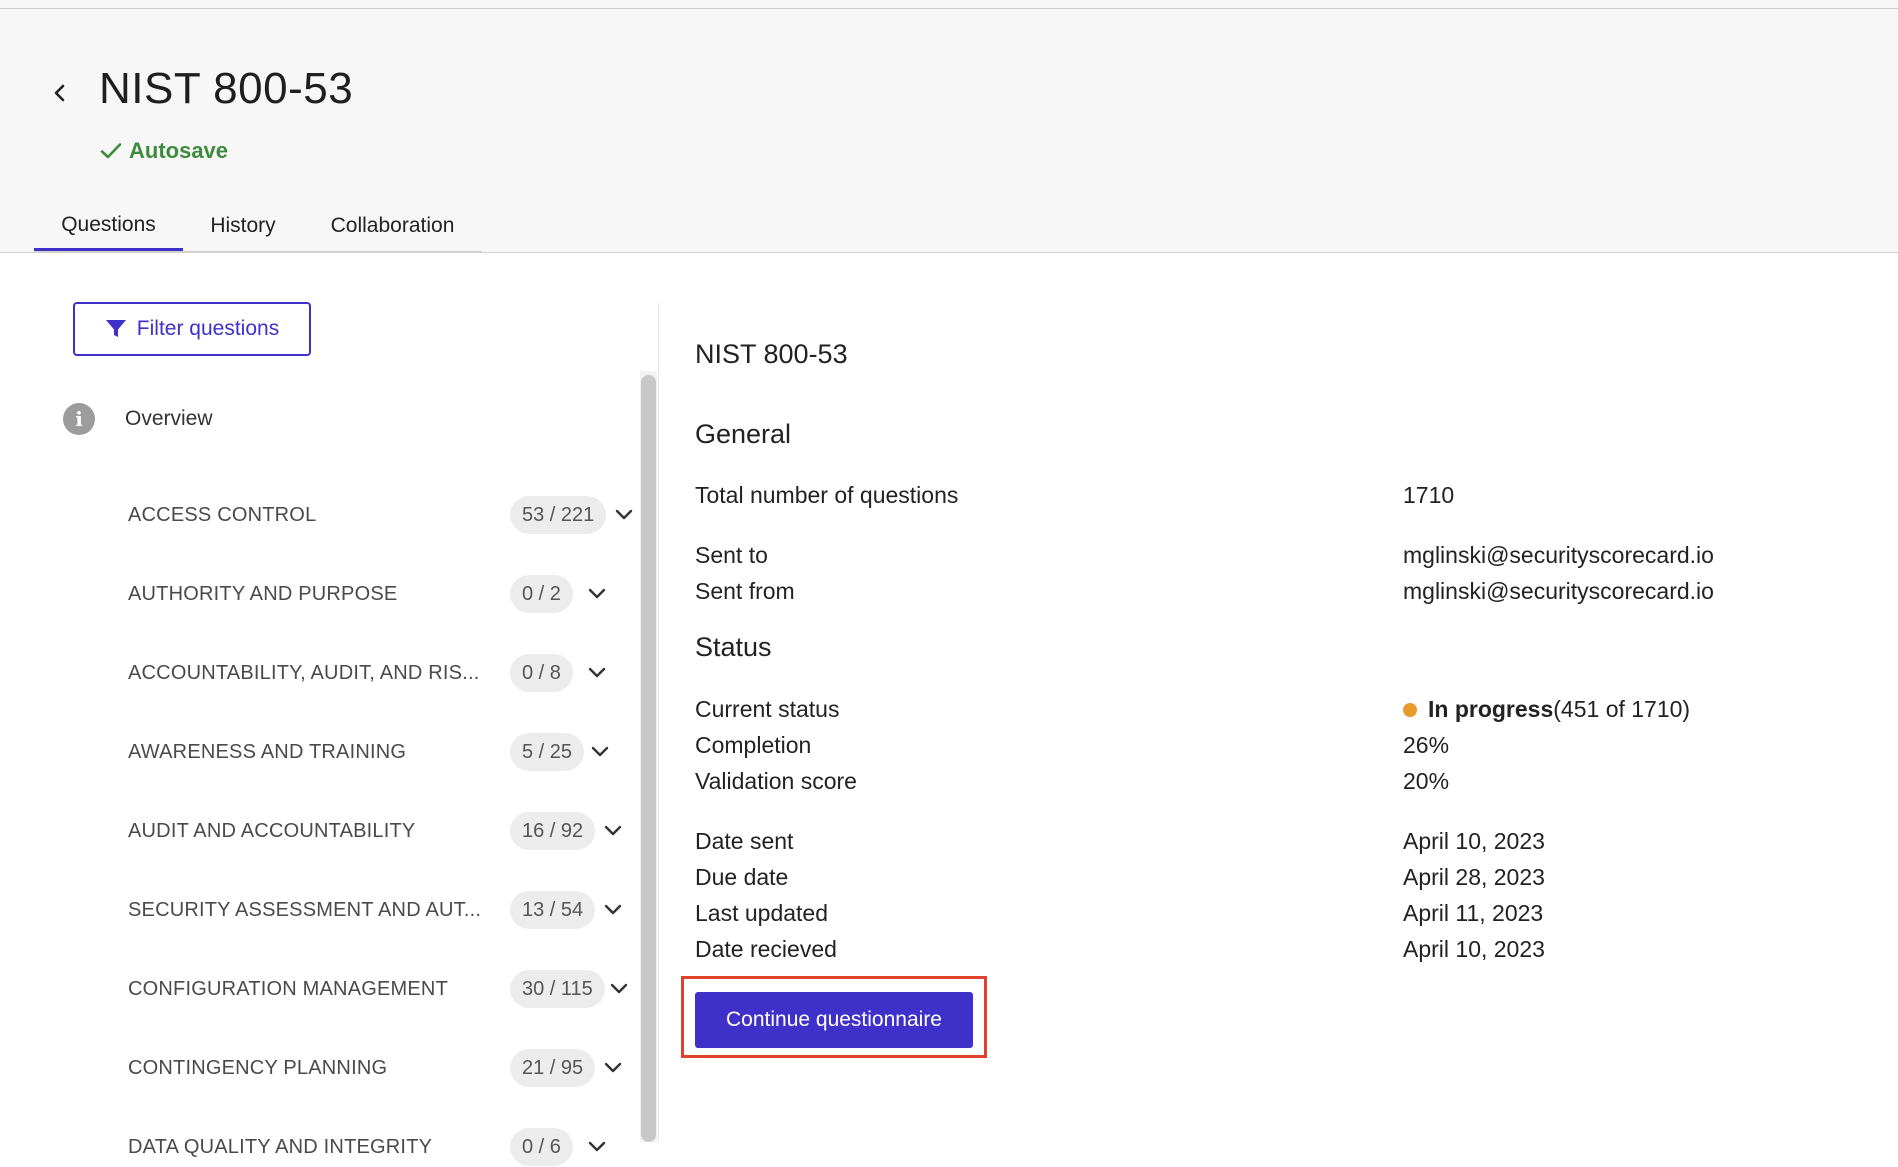 The image size is (1898, 1167). Describe the element at coordinates (1474, 841) in the screenshot. I see `date-sent-value: April 10, 2023` at that location.